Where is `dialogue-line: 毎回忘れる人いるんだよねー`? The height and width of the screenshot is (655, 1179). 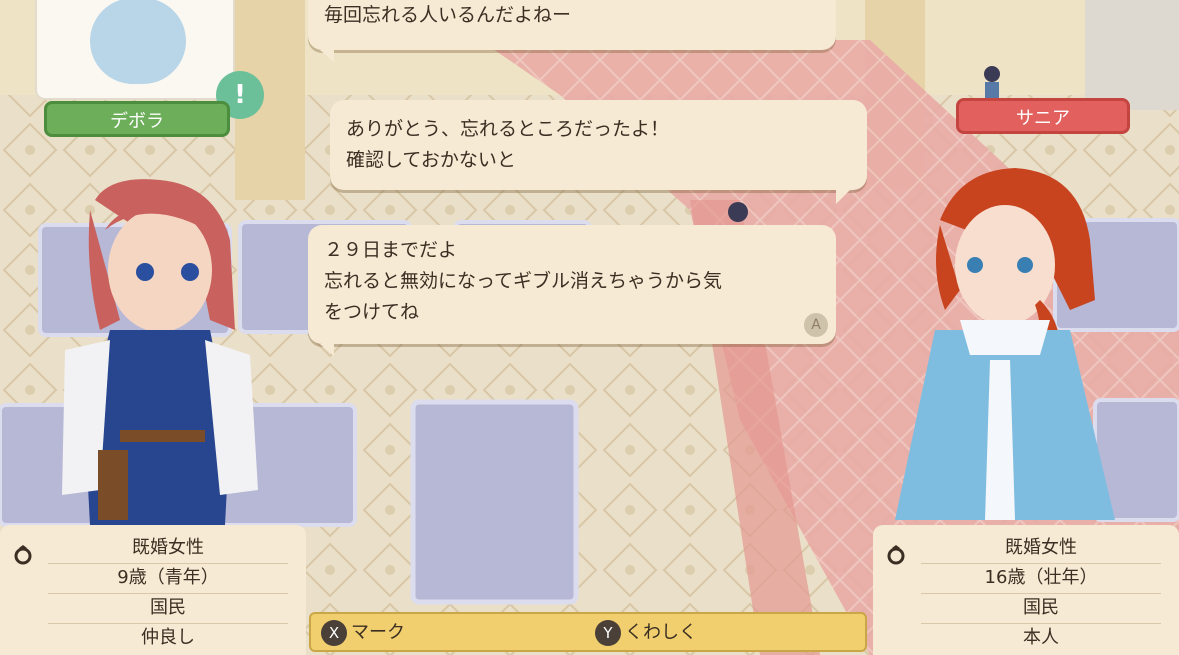
dialogue-line: 毎回忘れる人いるんだよねー is located at coordinates (448, 15).